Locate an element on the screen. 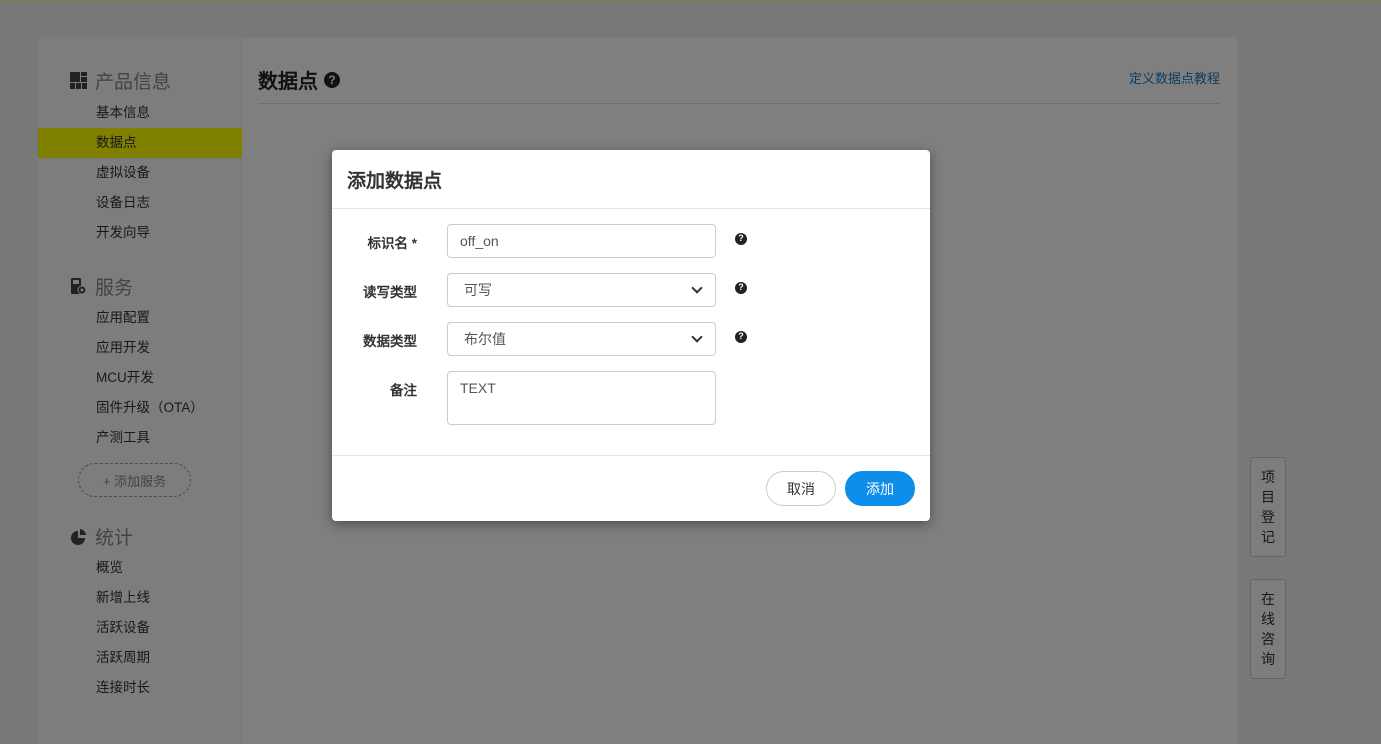 The width and height of the screenshot is (1381, 744). remark-row: 备注 TEXT is located at coordinates (631, 398).